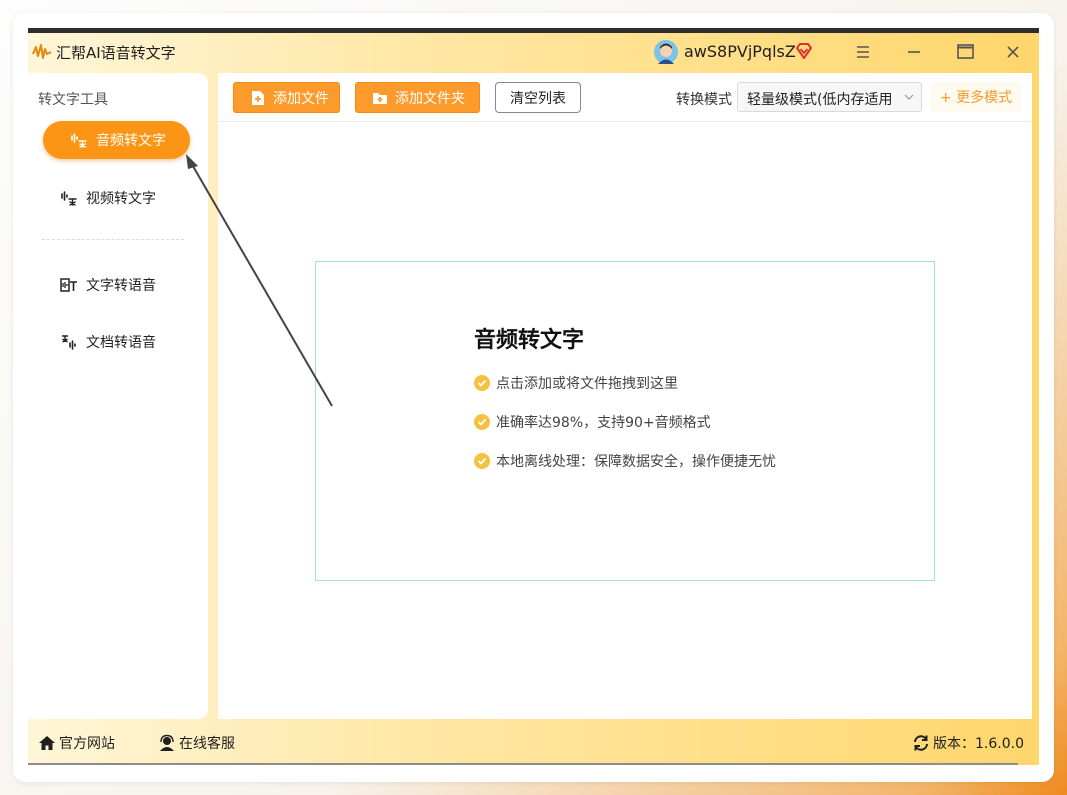 The image size is (1067, 795). What do you see at coordinates (666, 52) in the screenshot?
I see `avatar` at bounding box center [666, 52].